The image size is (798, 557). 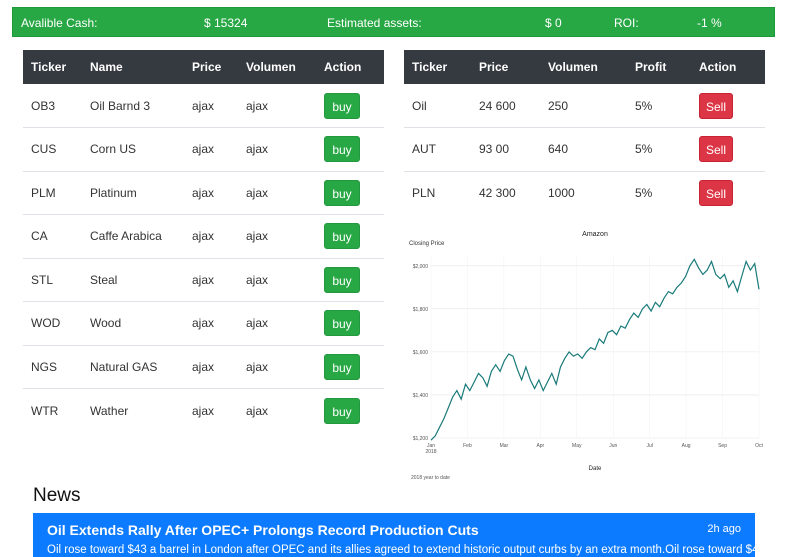 What do you see at coordinates (52, 323) in the screenshot?
I see `ticker-cell: WOD` at bounding box center [52, 323].